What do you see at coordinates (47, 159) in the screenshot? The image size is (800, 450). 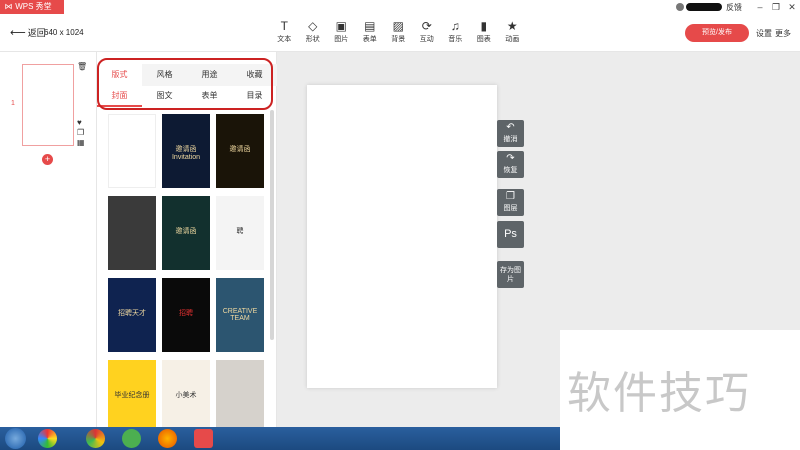 I see `add-page-button: +` at bounding box center [47, 159].